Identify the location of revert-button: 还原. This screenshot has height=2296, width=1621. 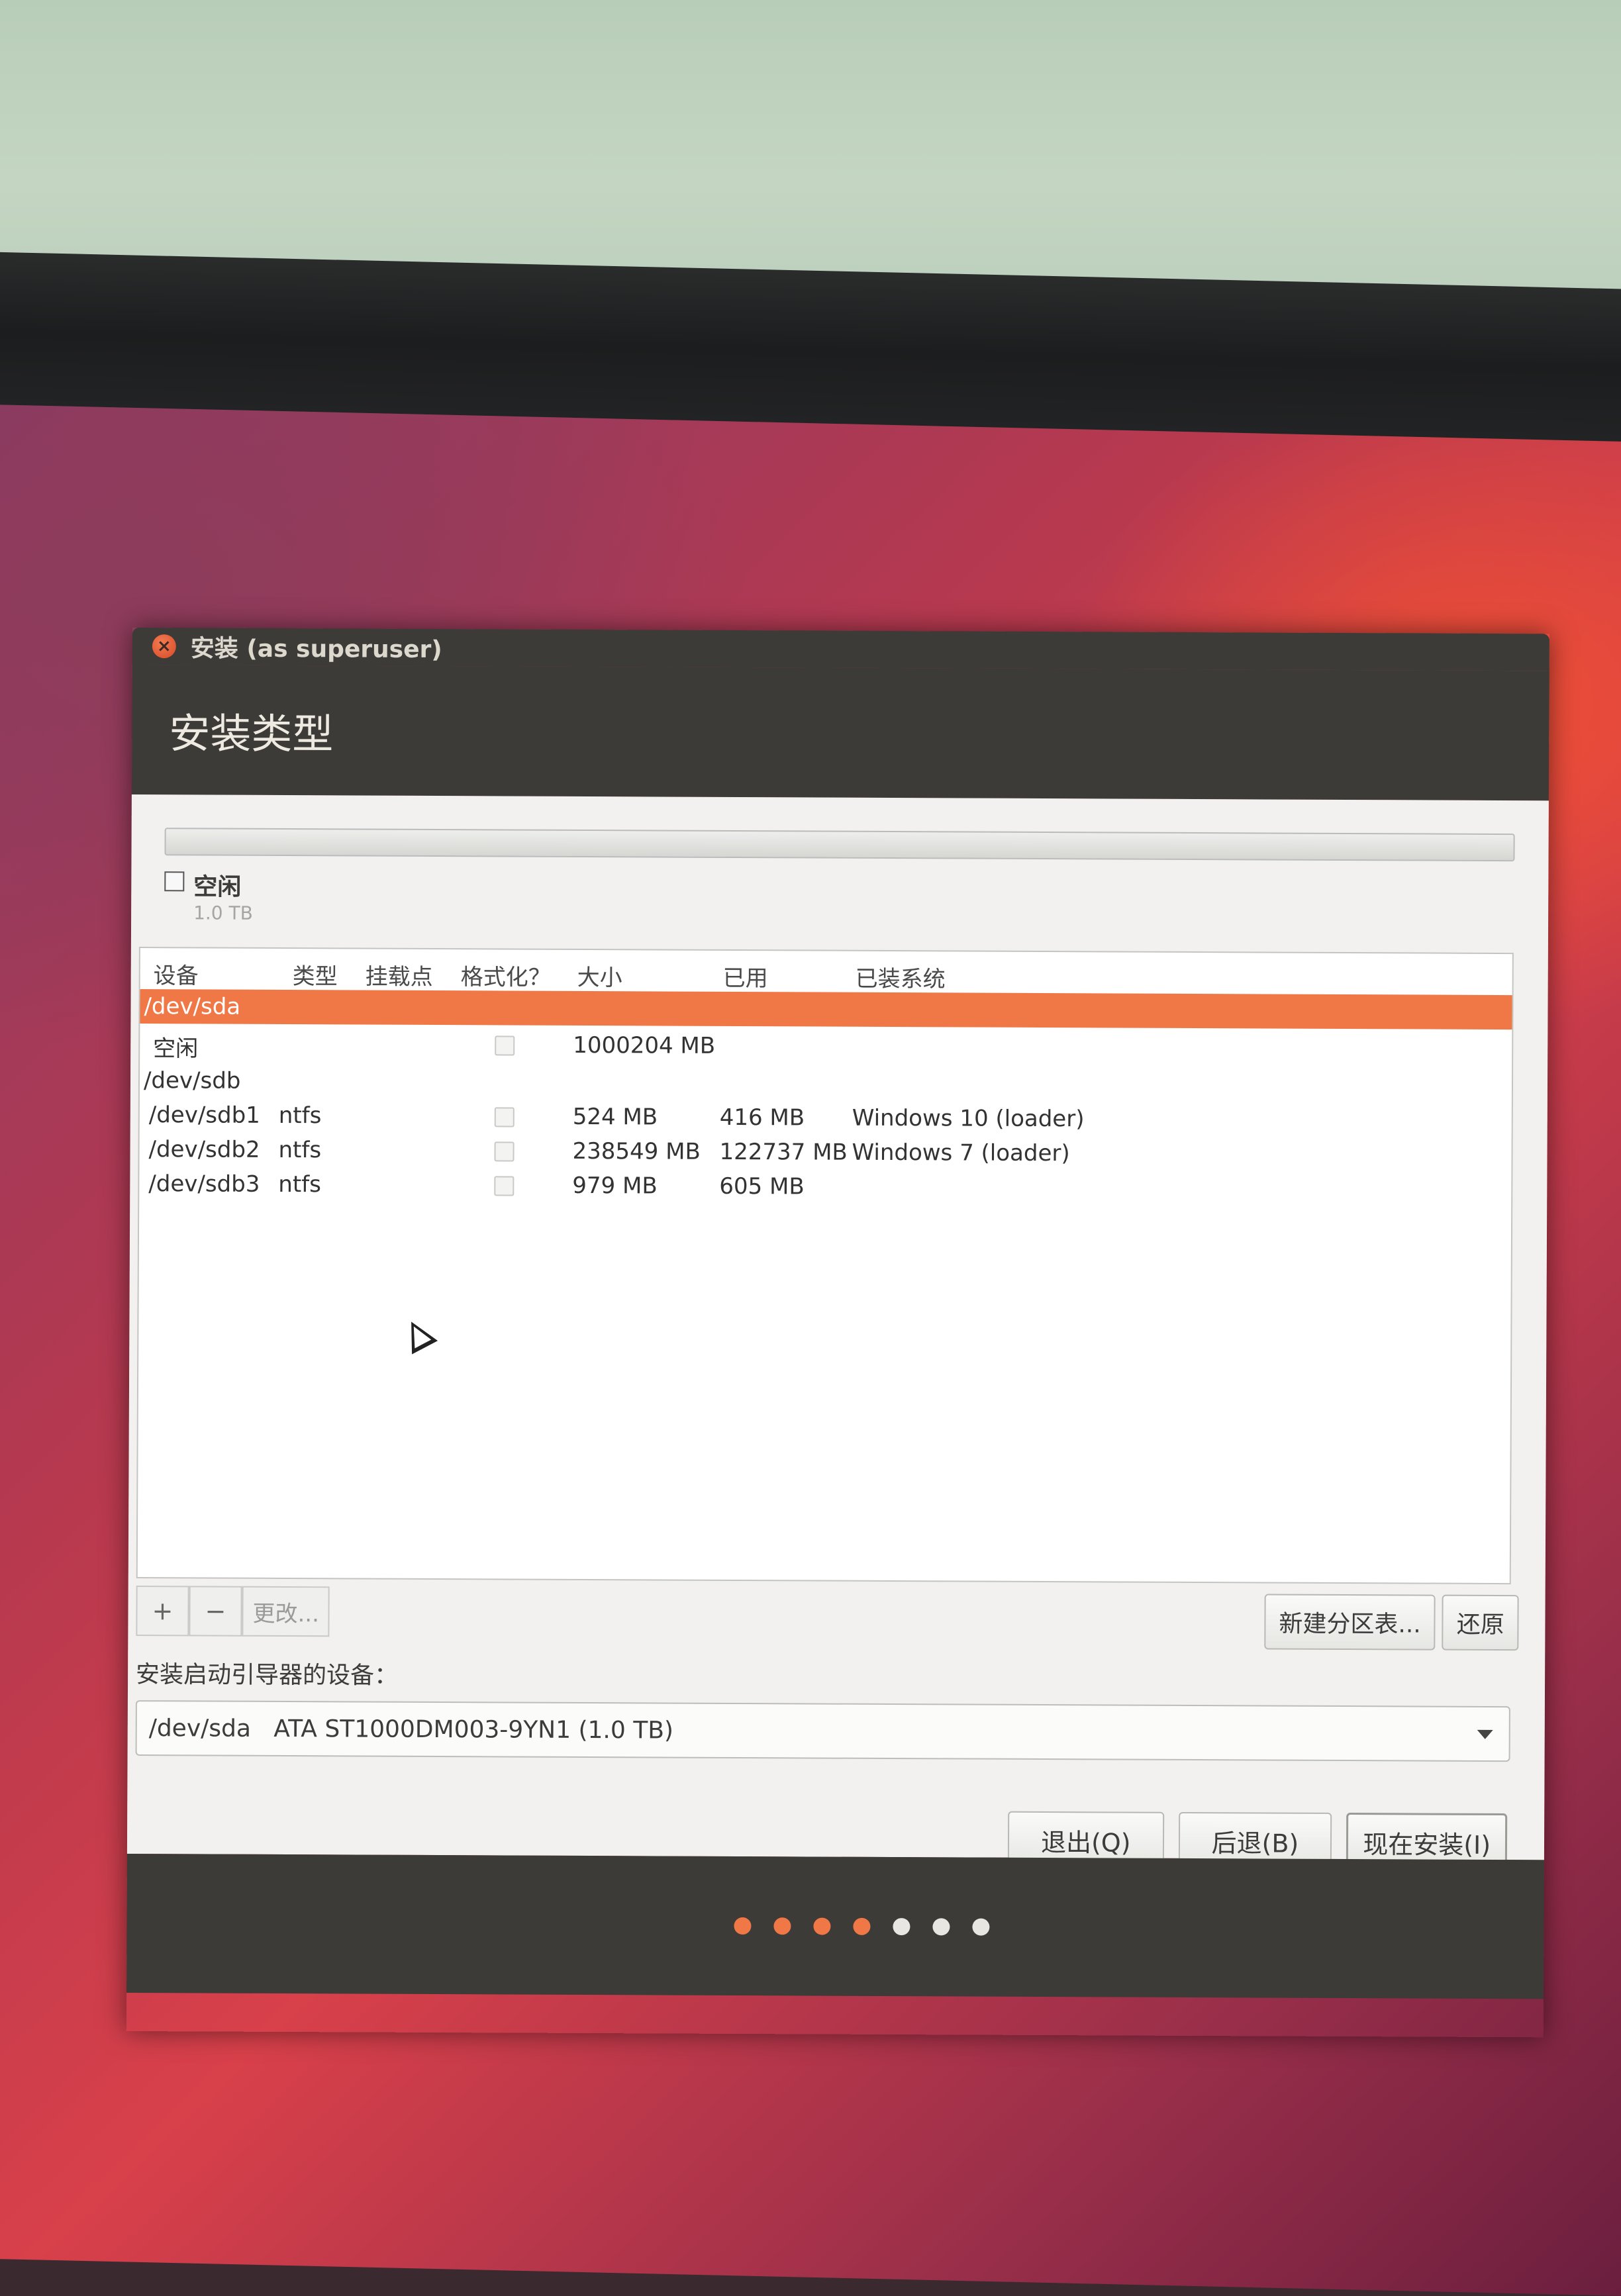
(1481, 1622).